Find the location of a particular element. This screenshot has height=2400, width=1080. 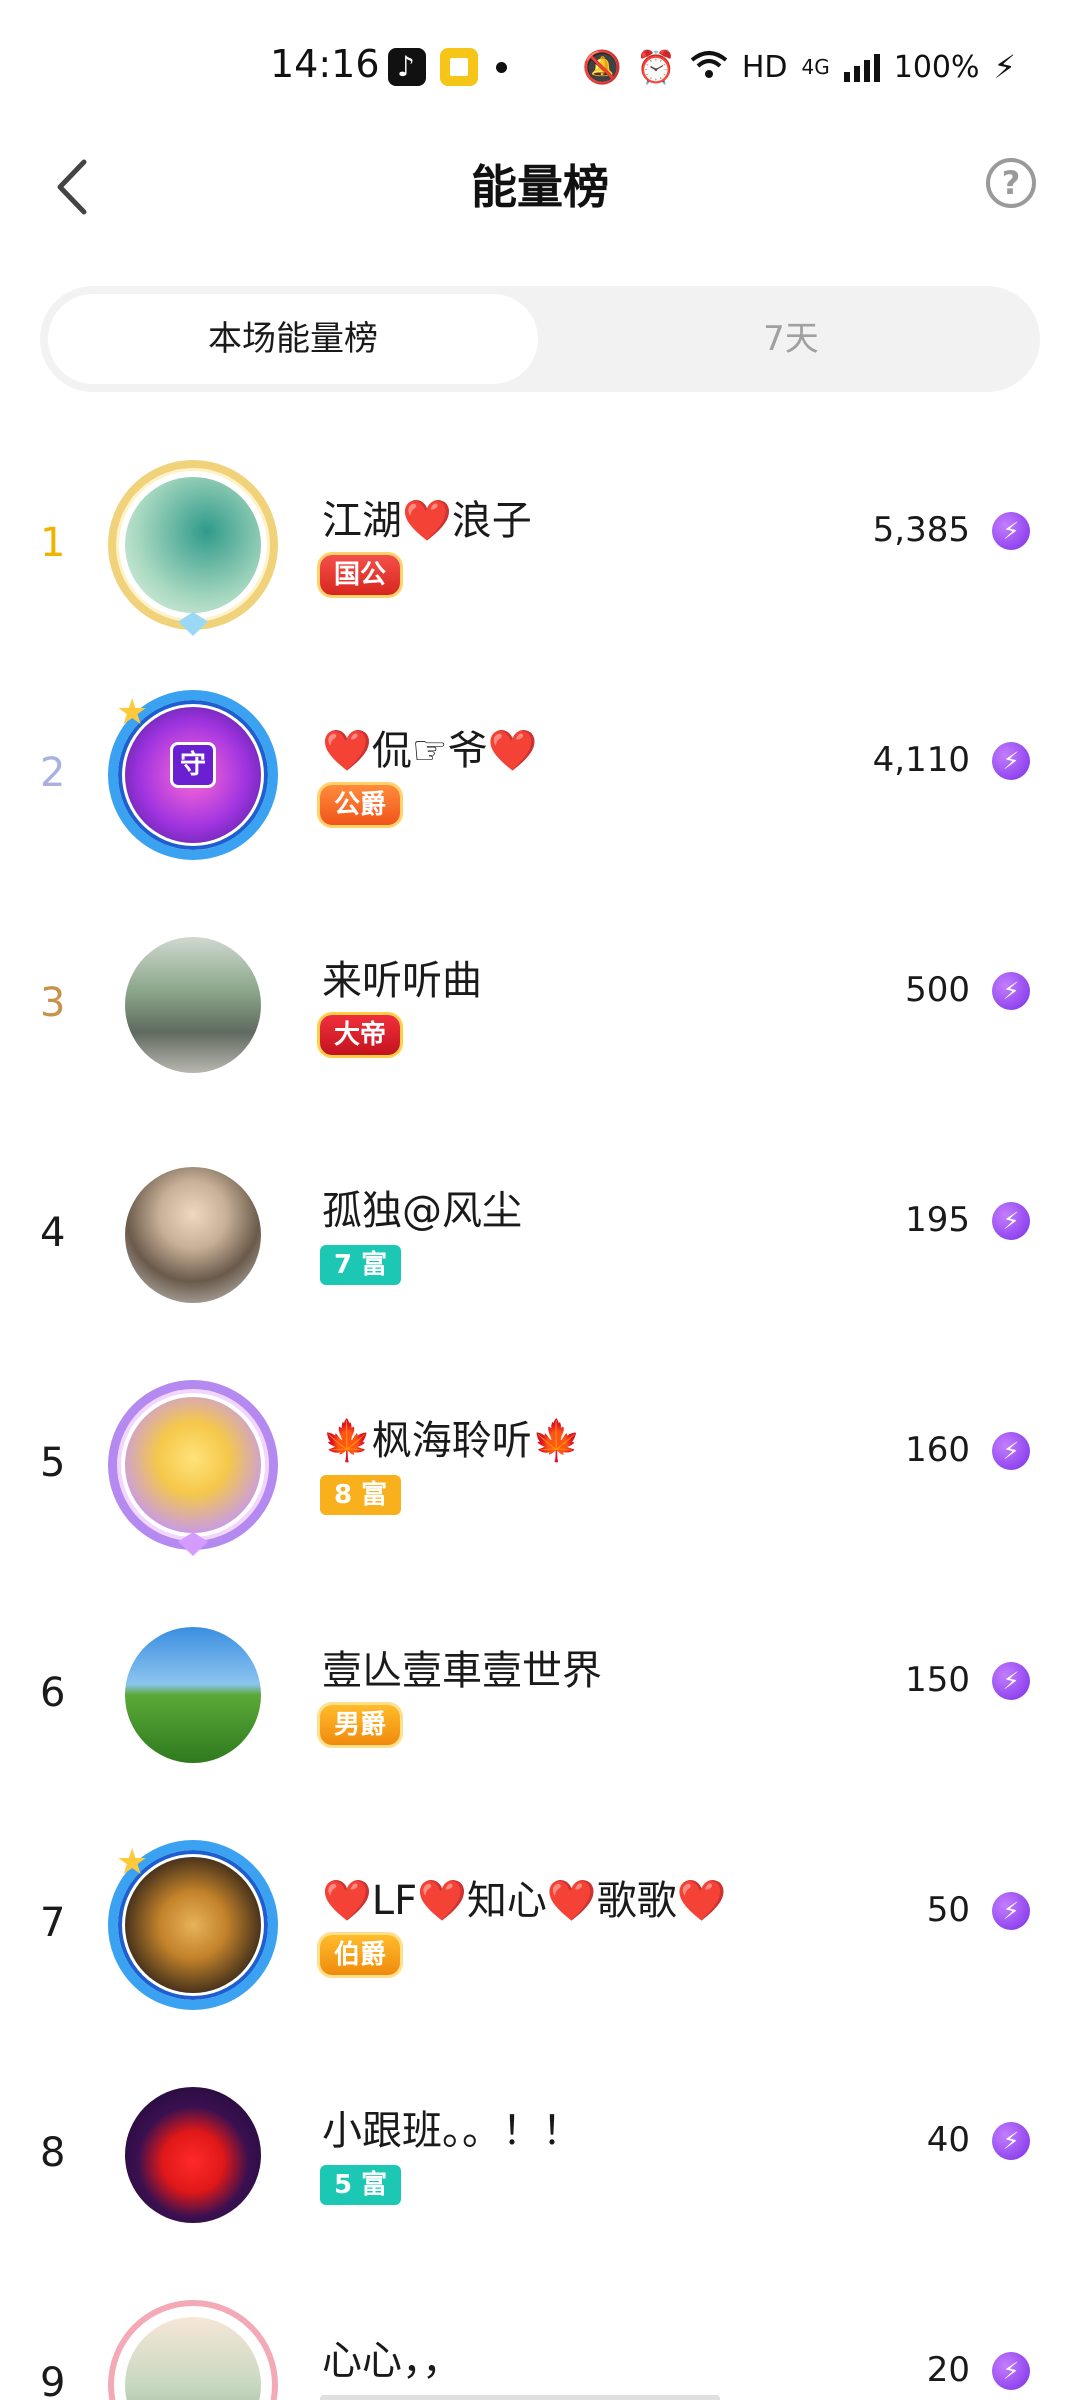

list-item: 6 壹亾壹車壹世界 男爵 150 ⚡ is located at coordinates (540, 1695).